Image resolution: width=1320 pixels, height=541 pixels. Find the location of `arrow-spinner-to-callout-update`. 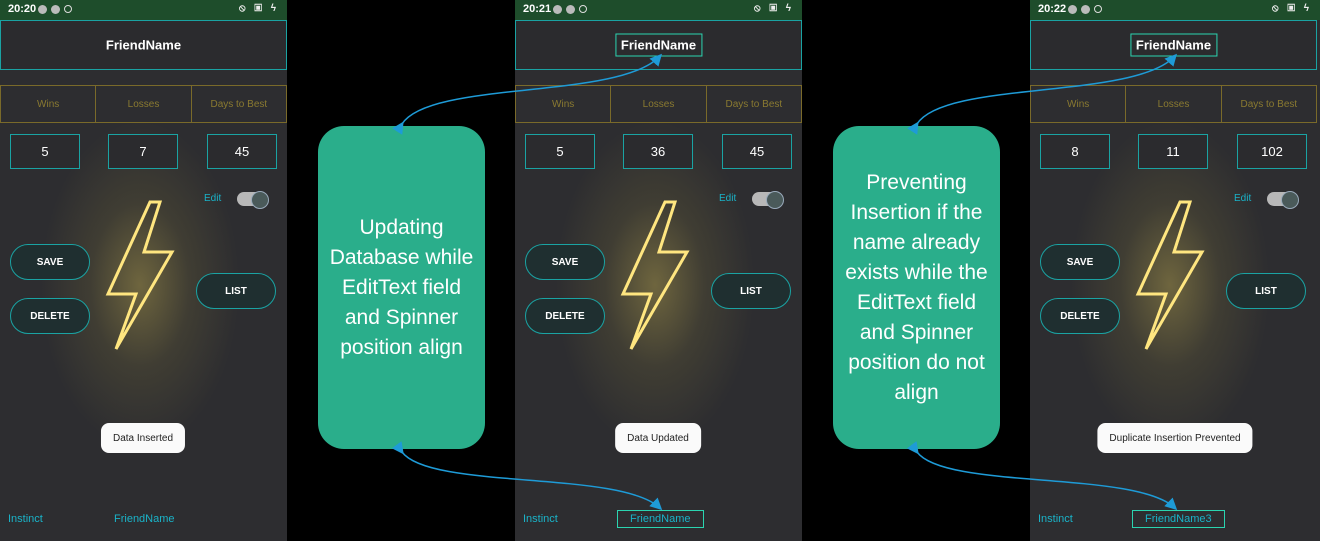

arrow-spinner-to-callout-update is located at coordinates (527, 476).